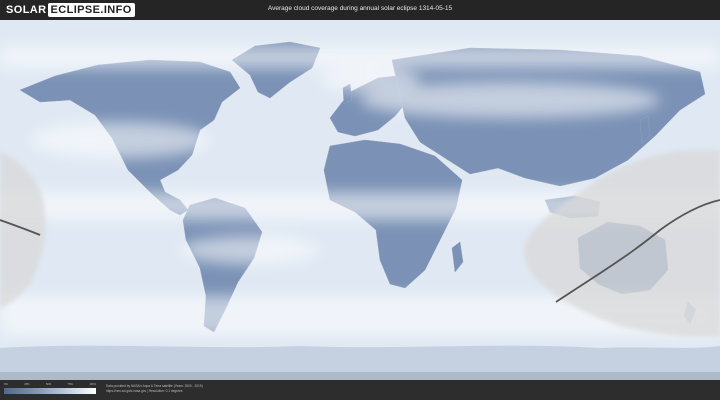 The width and height of the screenshot is (720, 400). I want to click on legend-scale-ticks: 0% 25% 50% 75% 100%, so click(50, 384).